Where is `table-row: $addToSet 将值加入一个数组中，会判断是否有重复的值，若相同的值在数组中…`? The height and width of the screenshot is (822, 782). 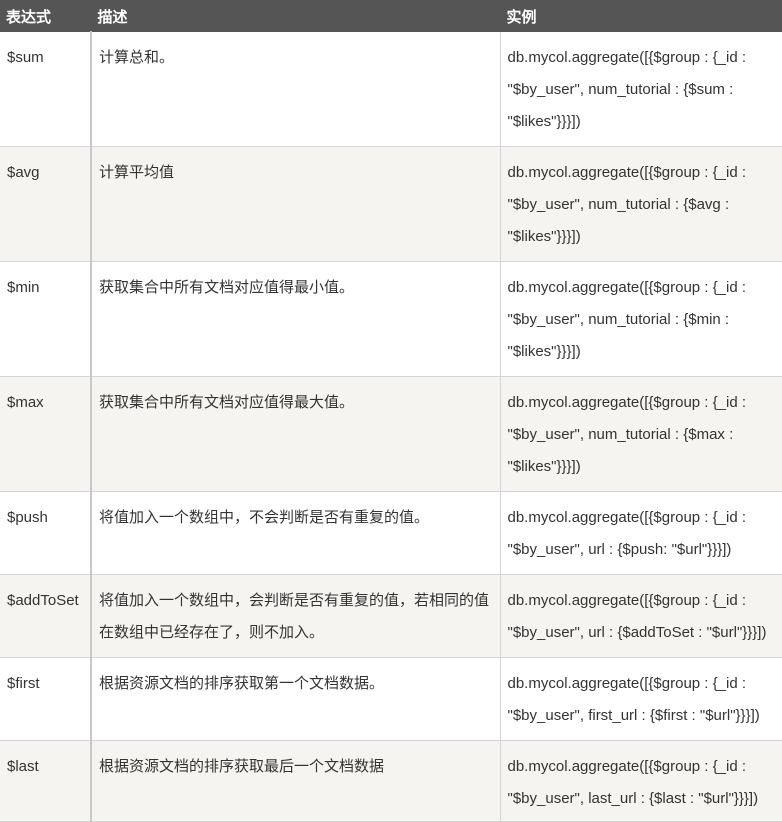
table-row: $addToSet 将值加入一个数组中，会判断是否有重复的值，若相同的值在数组中… is located at coordinates (391, 616).